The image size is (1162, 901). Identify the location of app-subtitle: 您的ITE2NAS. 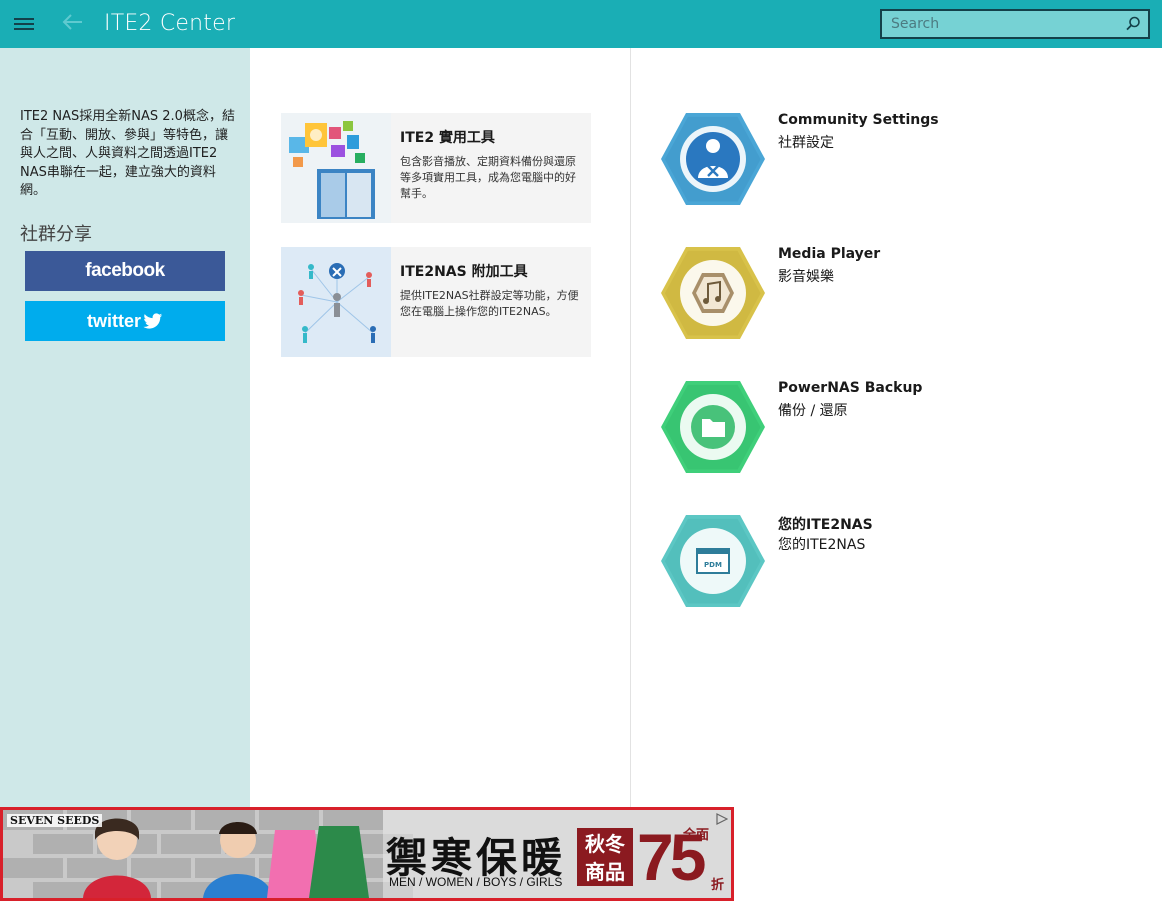
(822, 545).